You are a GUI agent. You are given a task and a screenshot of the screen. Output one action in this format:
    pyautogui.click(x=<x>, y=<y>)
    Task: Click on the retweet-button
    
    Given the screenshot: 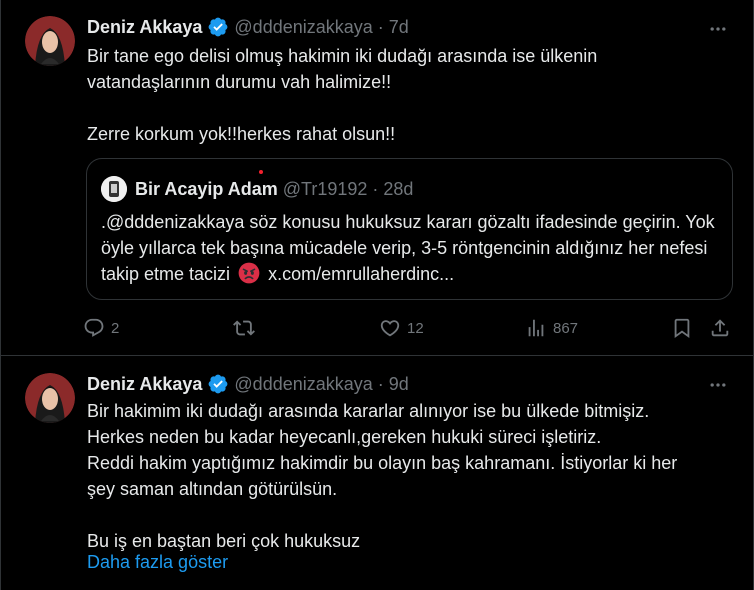 What is the action you would take?
    pyautogui.click(x=244, y=328)
    